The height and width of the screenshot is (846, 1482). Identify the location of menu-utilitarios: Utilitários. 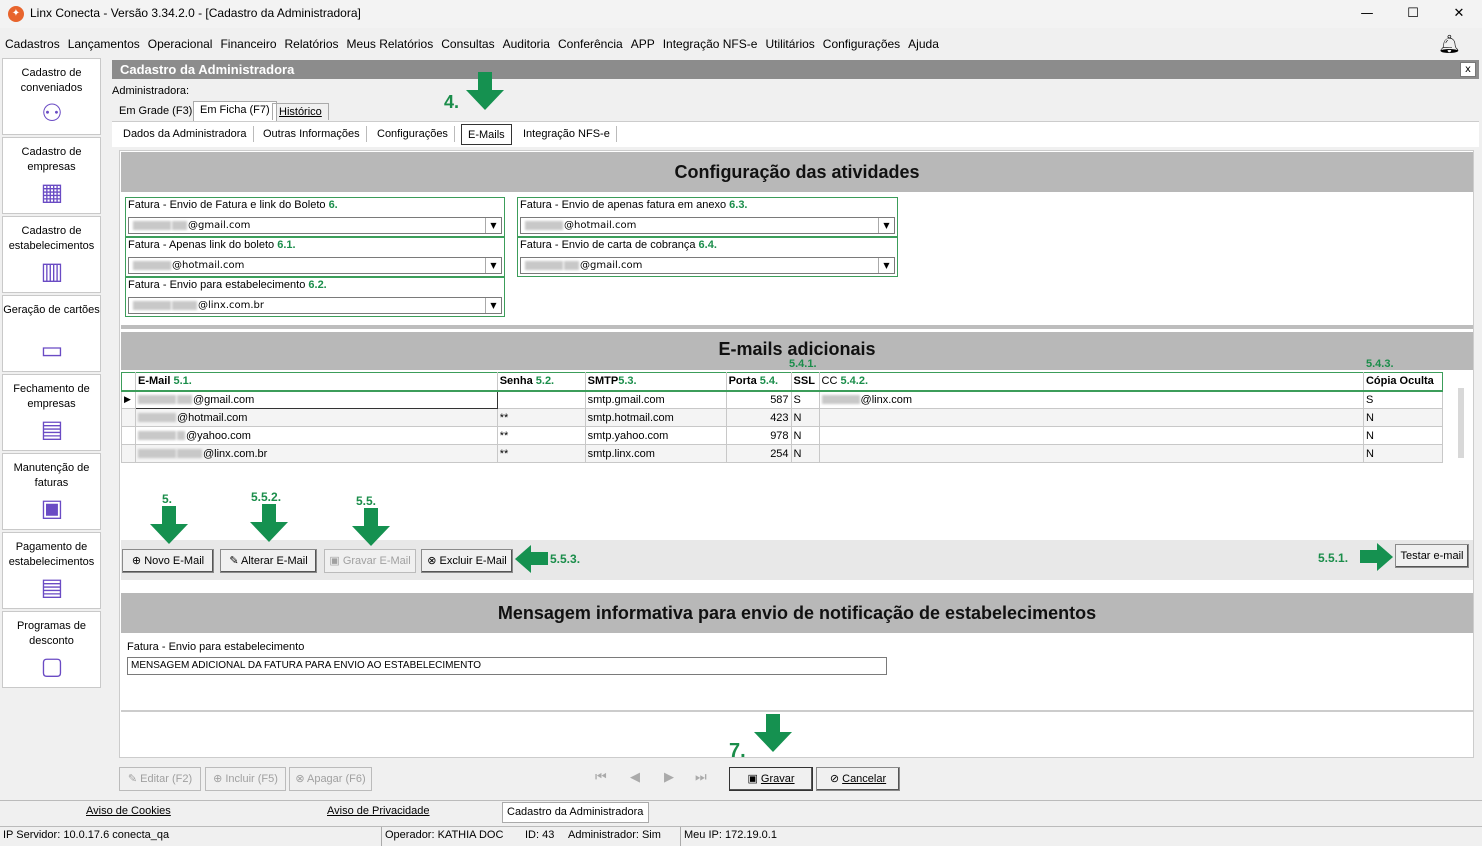
(789, 44).